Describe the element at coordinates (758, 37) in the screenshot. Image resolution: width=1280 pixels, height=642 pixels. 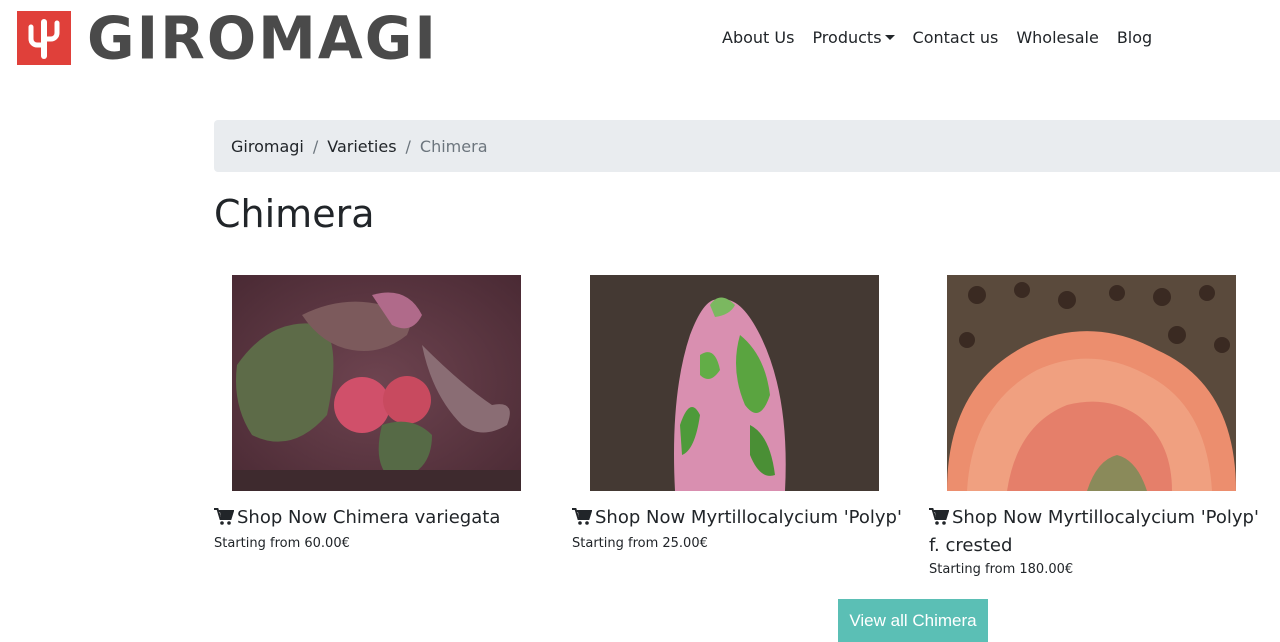
I see `nav-about-us: About Us` at that location.